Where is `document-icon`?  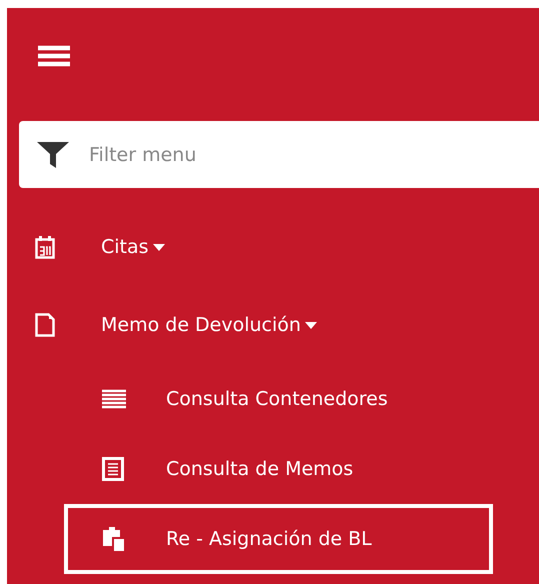
document-icon is located at coordinates (113, 469).